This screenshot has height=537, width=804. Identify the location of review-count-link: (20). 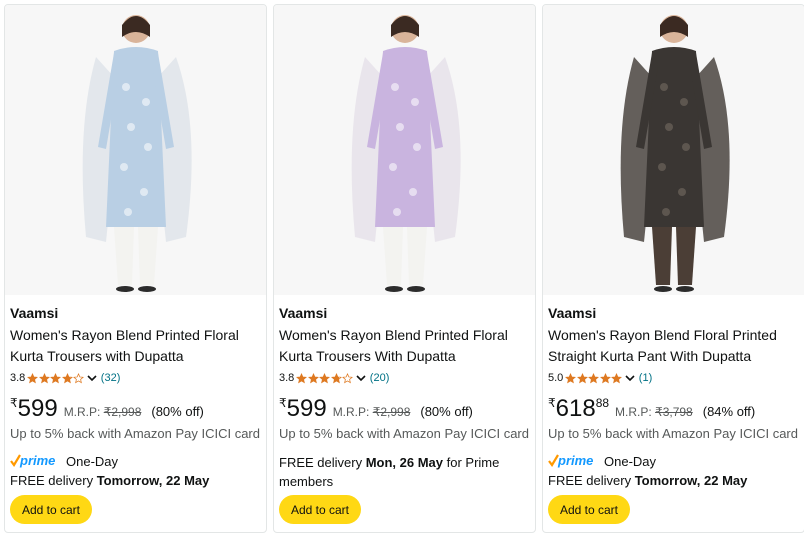
(380, 378).